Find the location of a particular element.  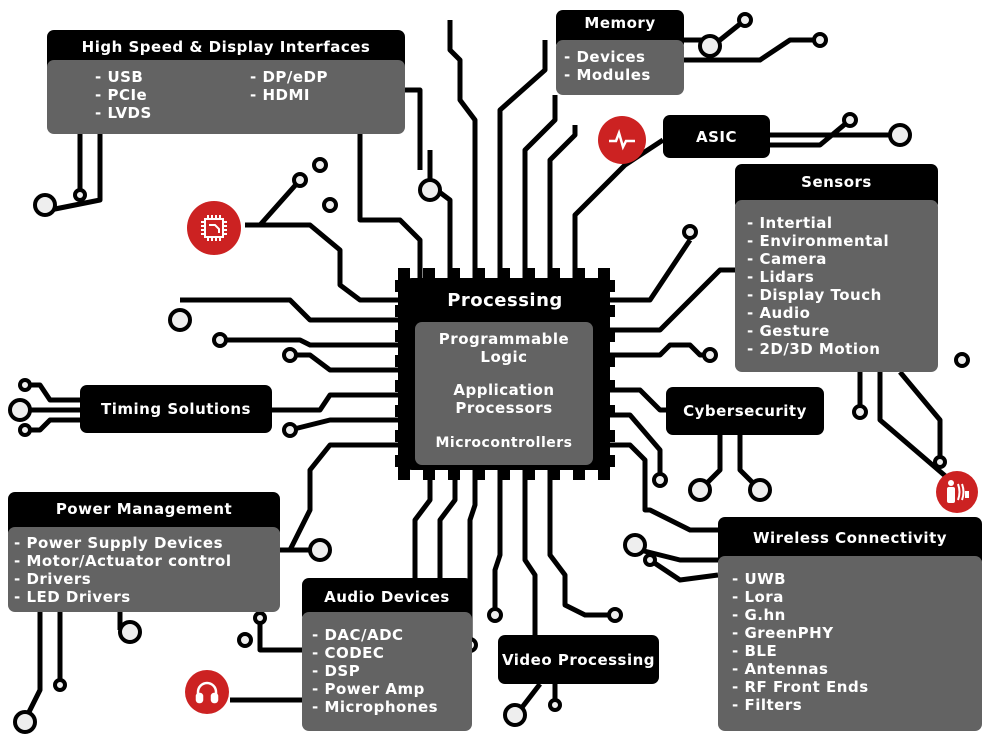

list-item: - HDMI is located at coordinates (280, 95).